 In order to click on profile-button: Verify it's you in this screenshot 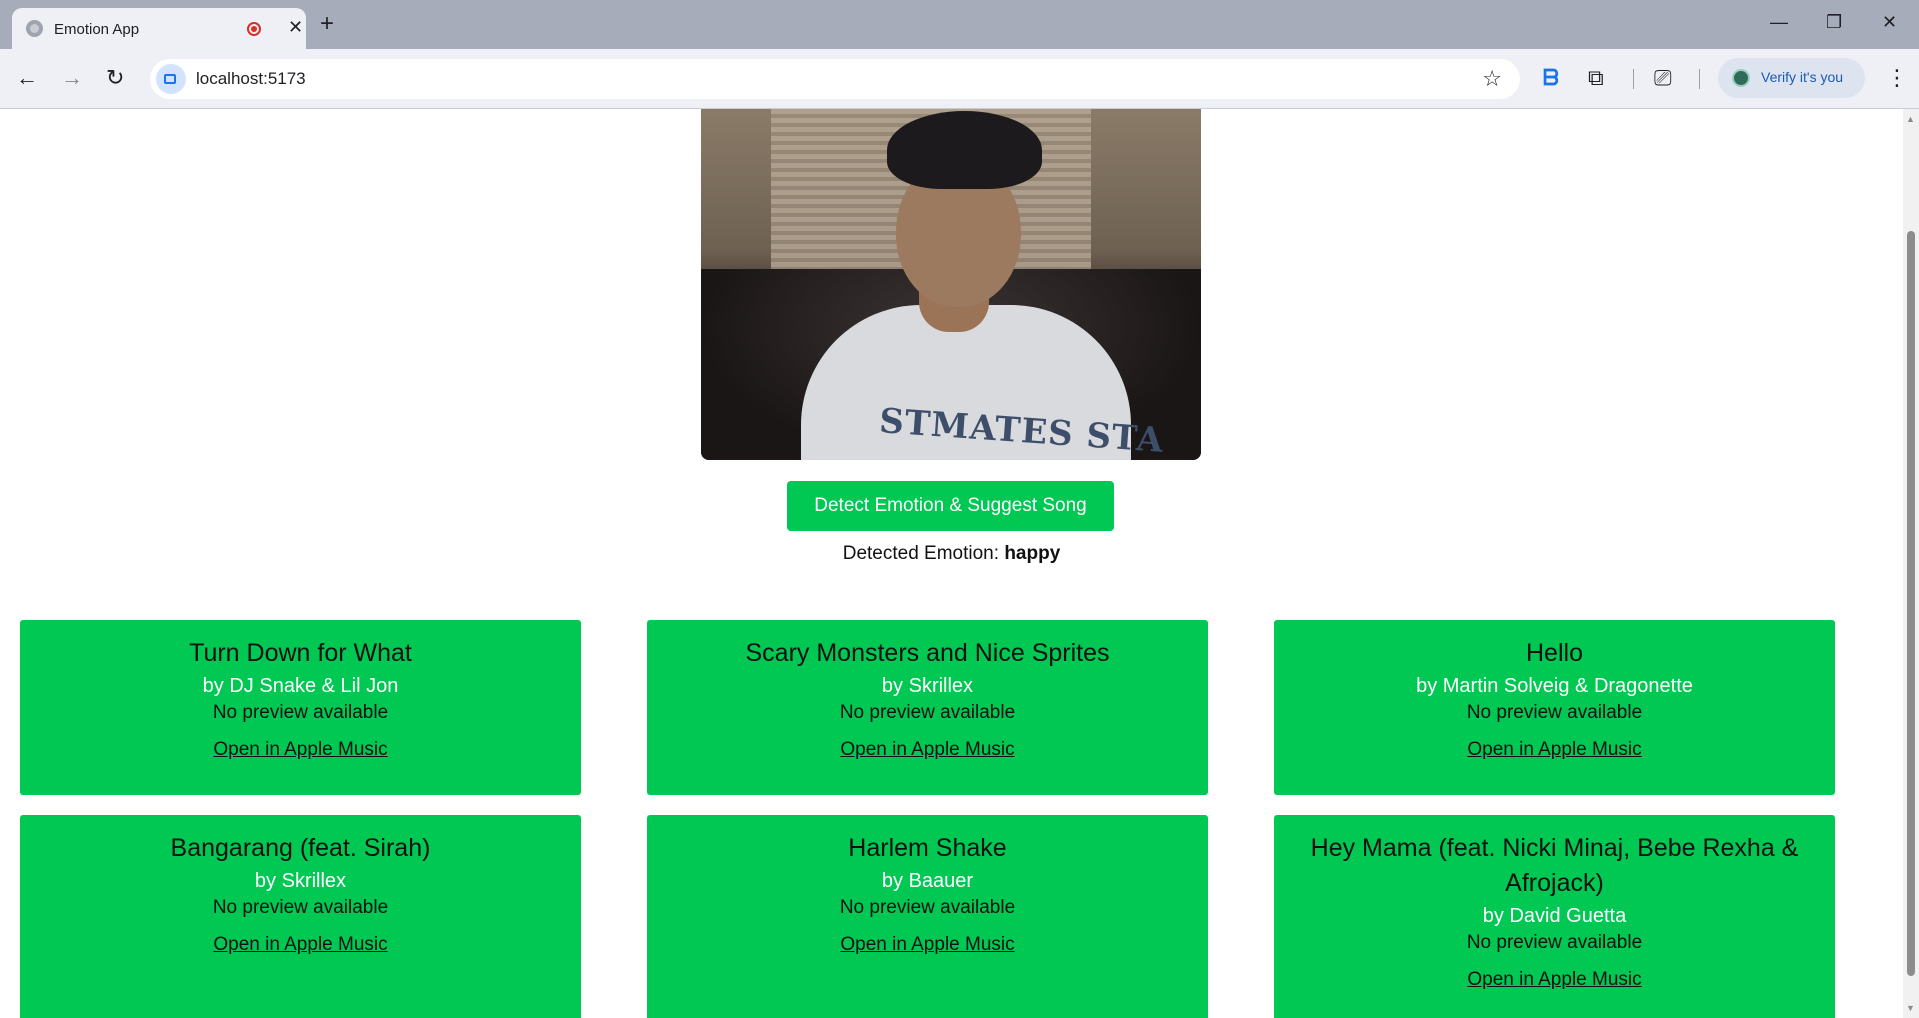, I will do `click(1791, 78)`.